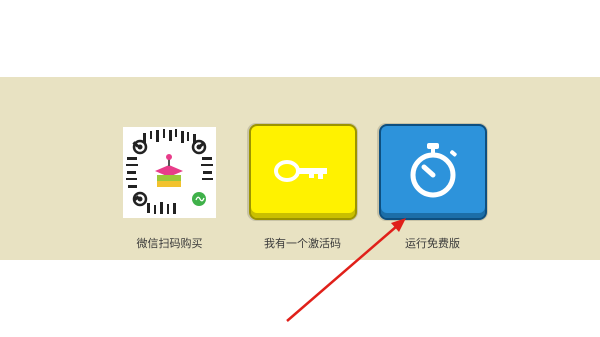 Image resolution: width=600 pixels, height=337 pixels. Describe the element at coordinates (432, 243) in the screenshot. I see `run-free-version-label: 运行免费版` at that location.